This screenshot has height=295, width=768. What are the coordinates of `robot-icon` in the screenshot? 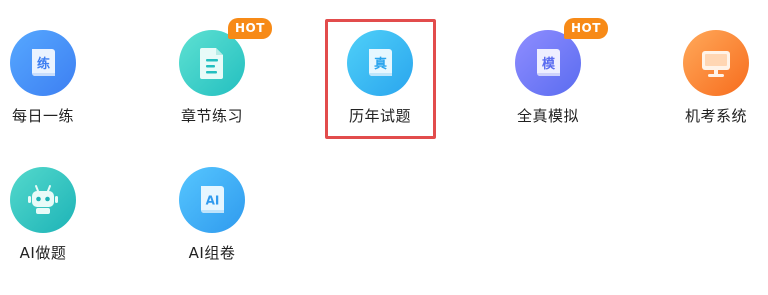 It's located at (43, 200).